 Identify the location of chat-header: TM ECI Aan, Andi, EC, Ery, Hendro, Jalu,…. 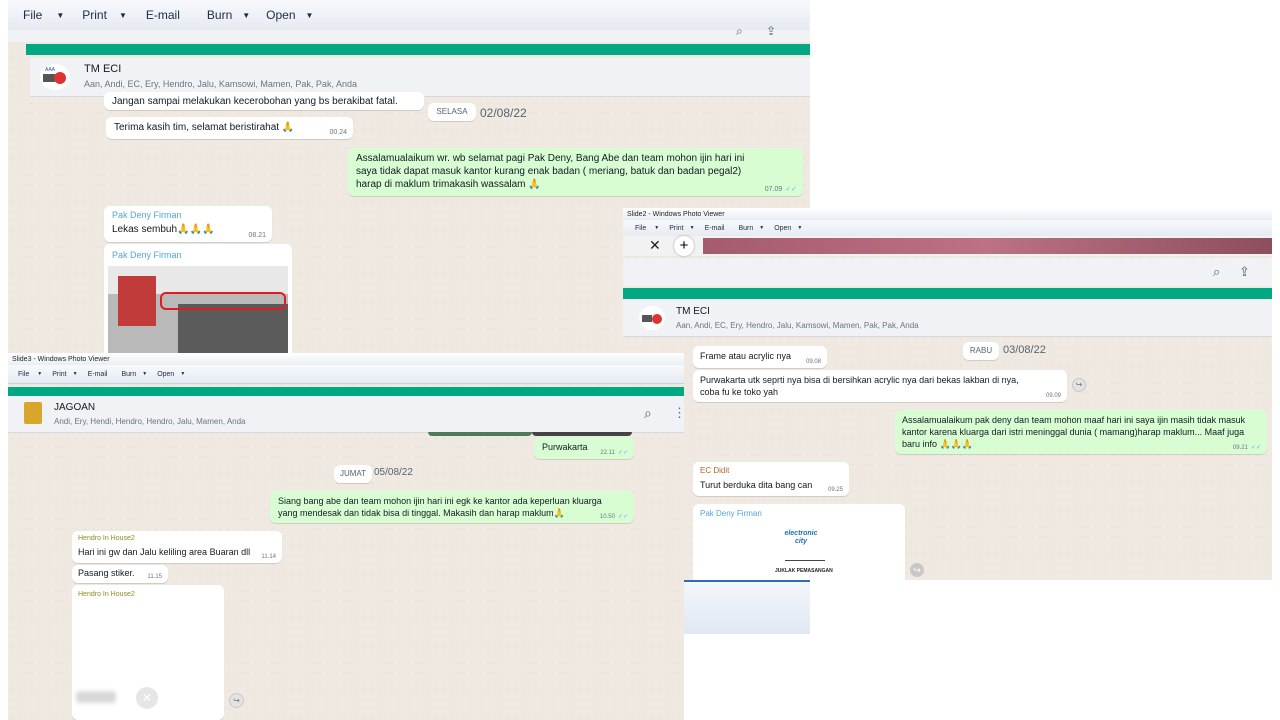
(947, 318).